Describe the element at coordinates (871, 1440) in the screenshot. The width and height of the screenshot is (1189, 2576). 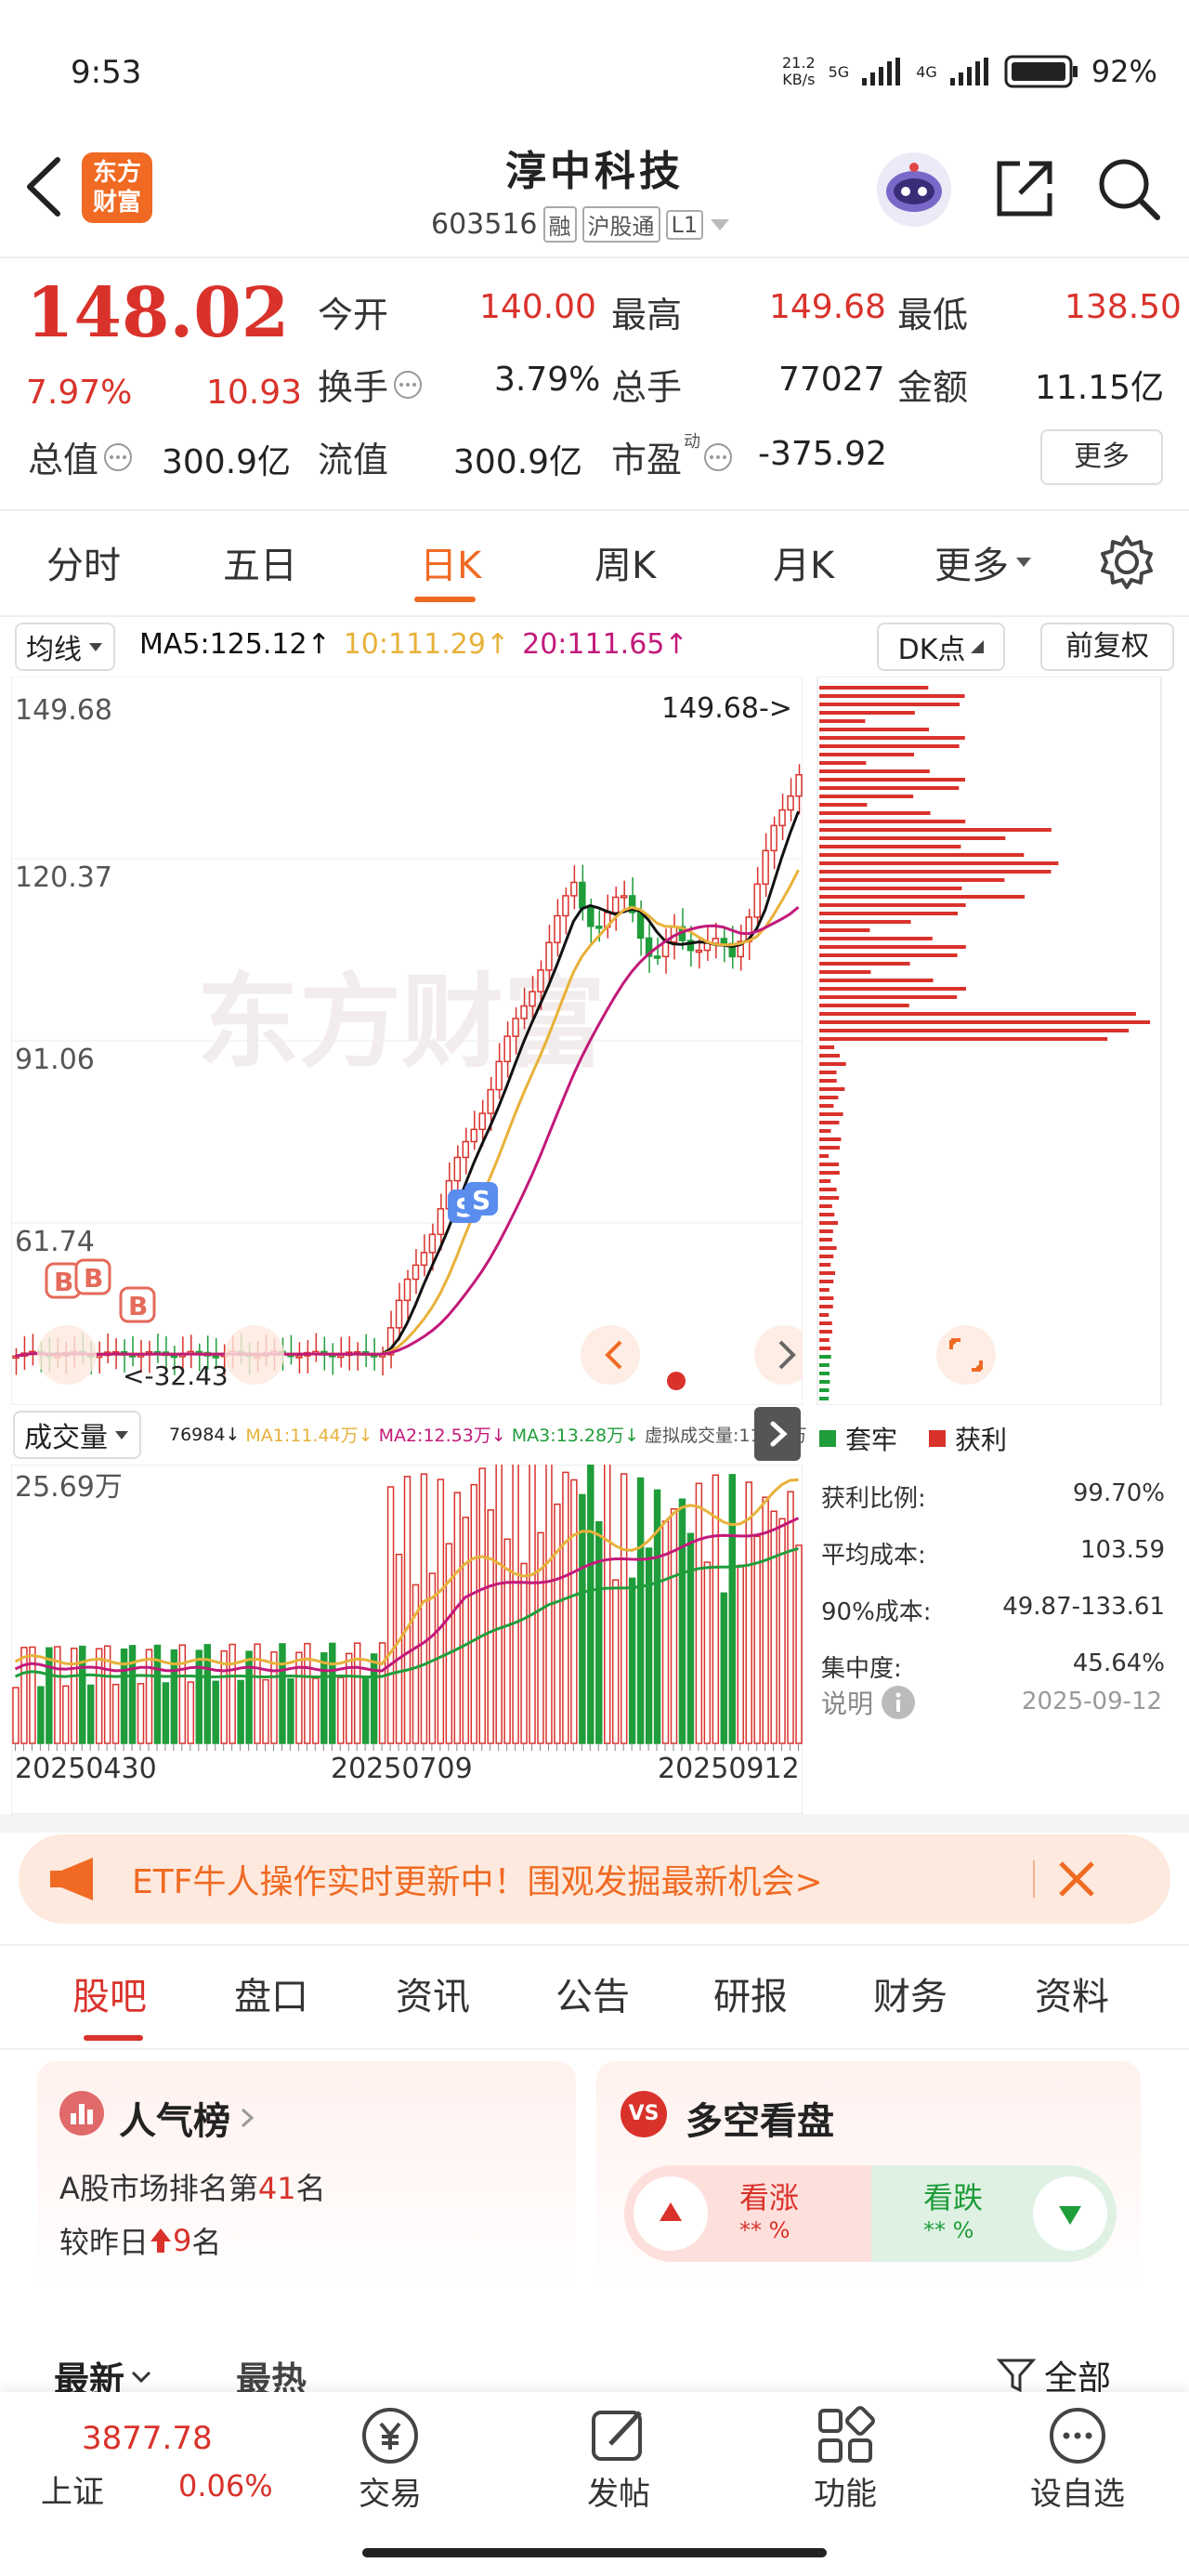
I see `trapped-legend: 套牢` at that location.